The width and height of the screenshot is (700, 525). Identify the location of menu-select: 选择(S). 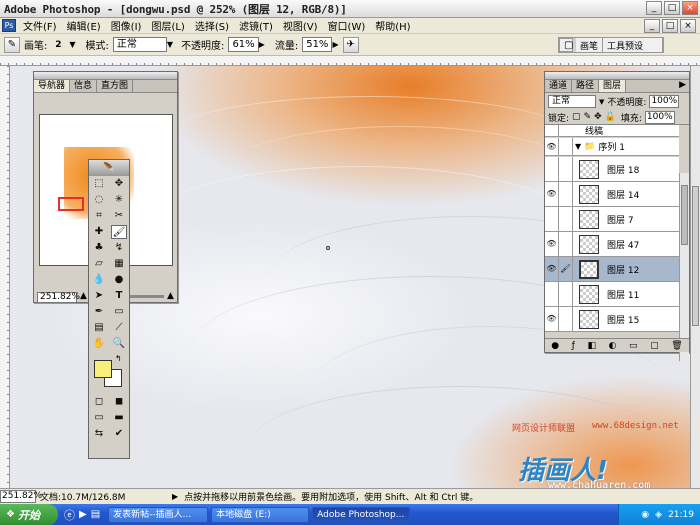
(212, 25).